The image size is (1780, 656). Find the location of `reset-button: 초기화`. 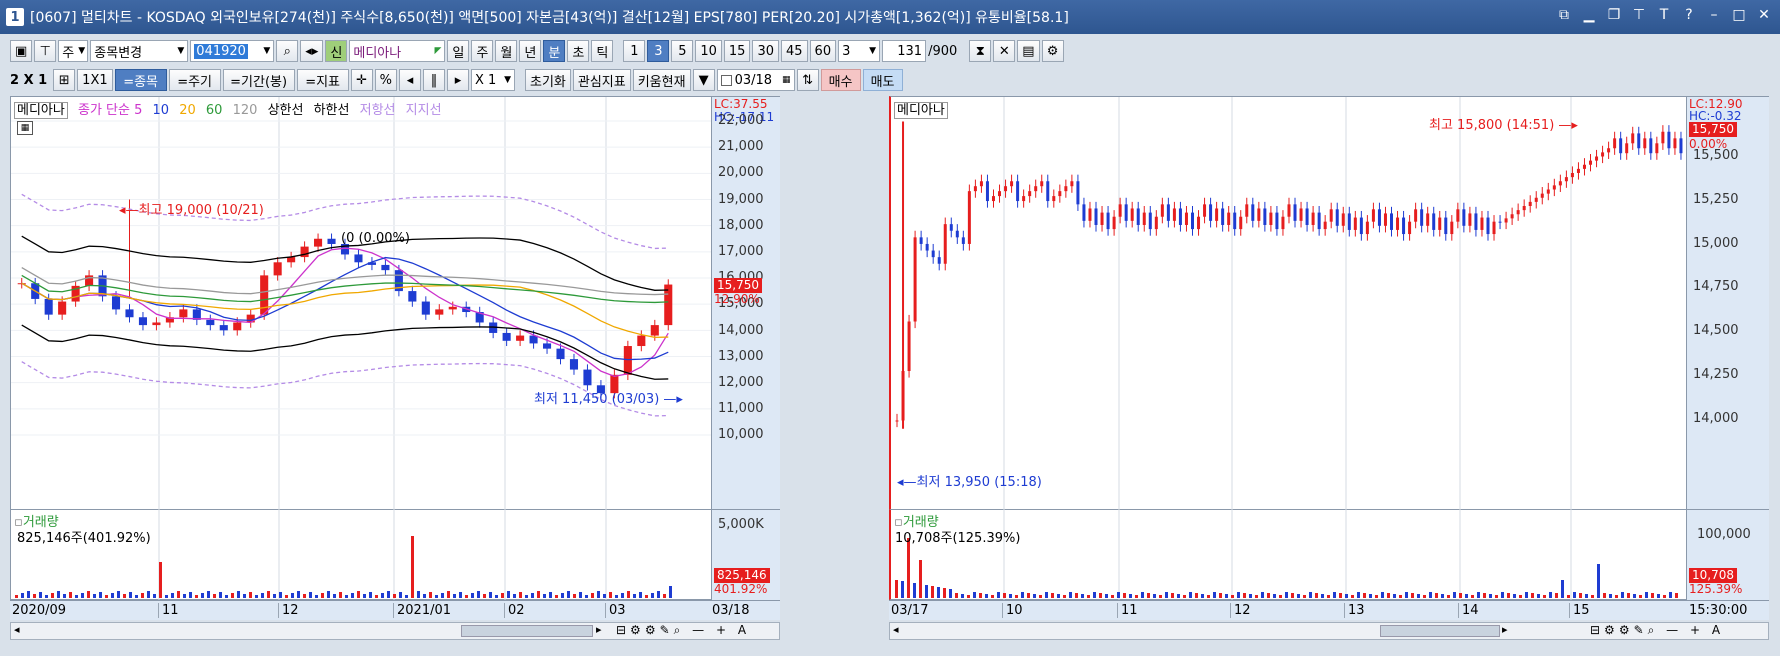

reset-button: 초기화 is located at coordinates (547, 80).